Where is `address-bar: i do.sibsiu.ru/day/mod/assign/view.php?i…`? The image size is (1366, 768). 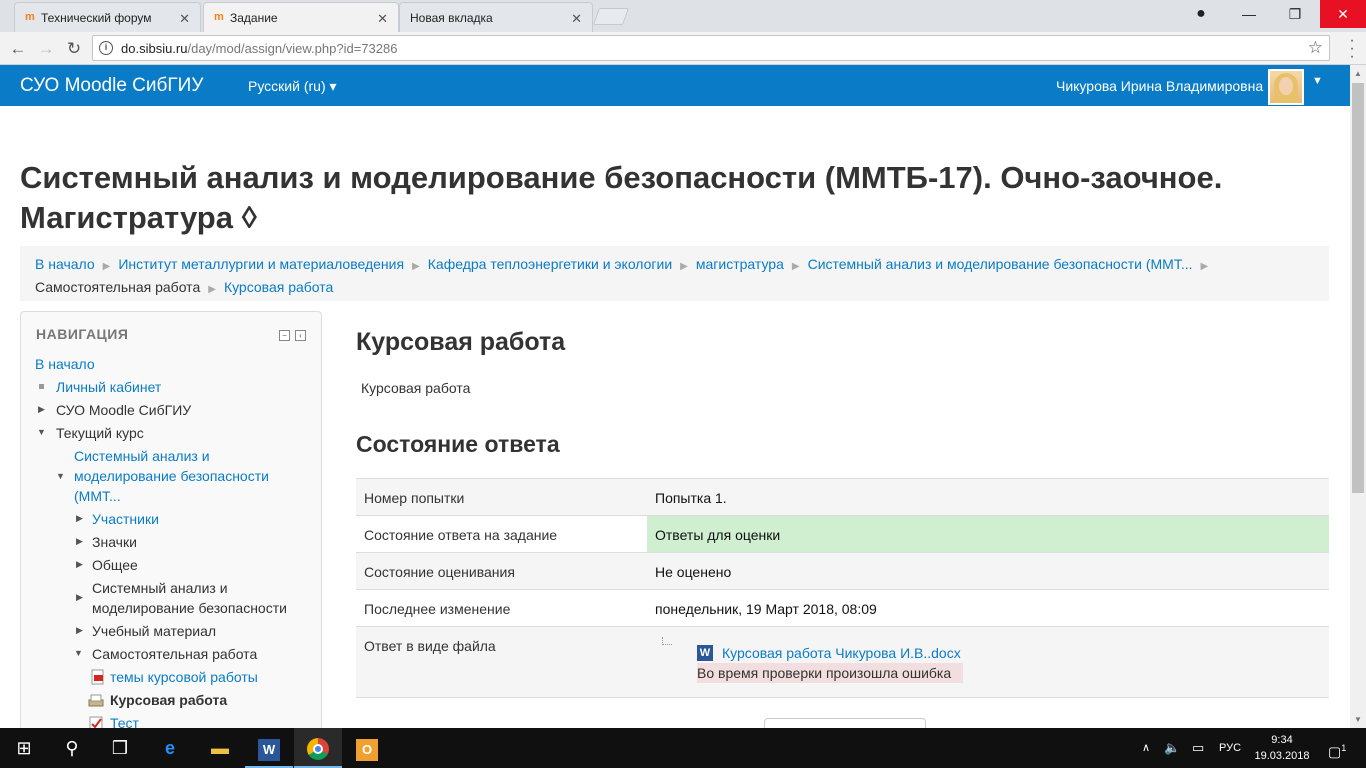 address-bar: i do.sibsiu.ru/day/mod/assign/view.php?i… is located at coordinates (711, 48).